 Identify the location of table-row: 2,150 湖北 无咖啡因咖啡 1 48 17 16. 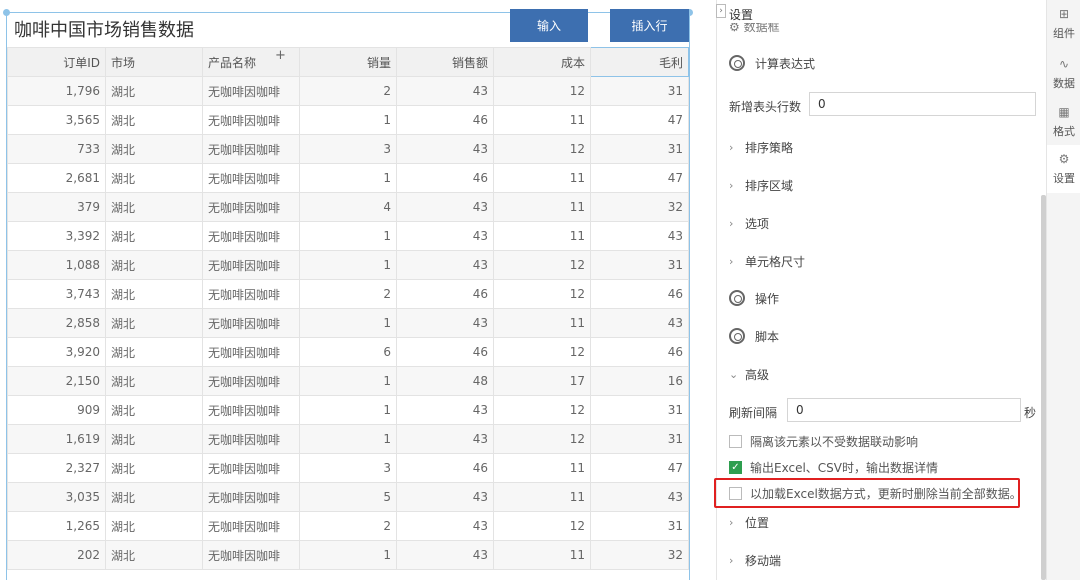
(348, 381).